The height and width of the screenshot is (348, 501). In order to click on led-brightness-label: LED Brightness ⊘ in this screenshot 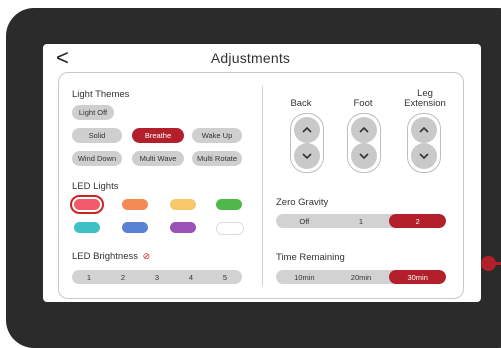, I will do `click(111, 256)`.